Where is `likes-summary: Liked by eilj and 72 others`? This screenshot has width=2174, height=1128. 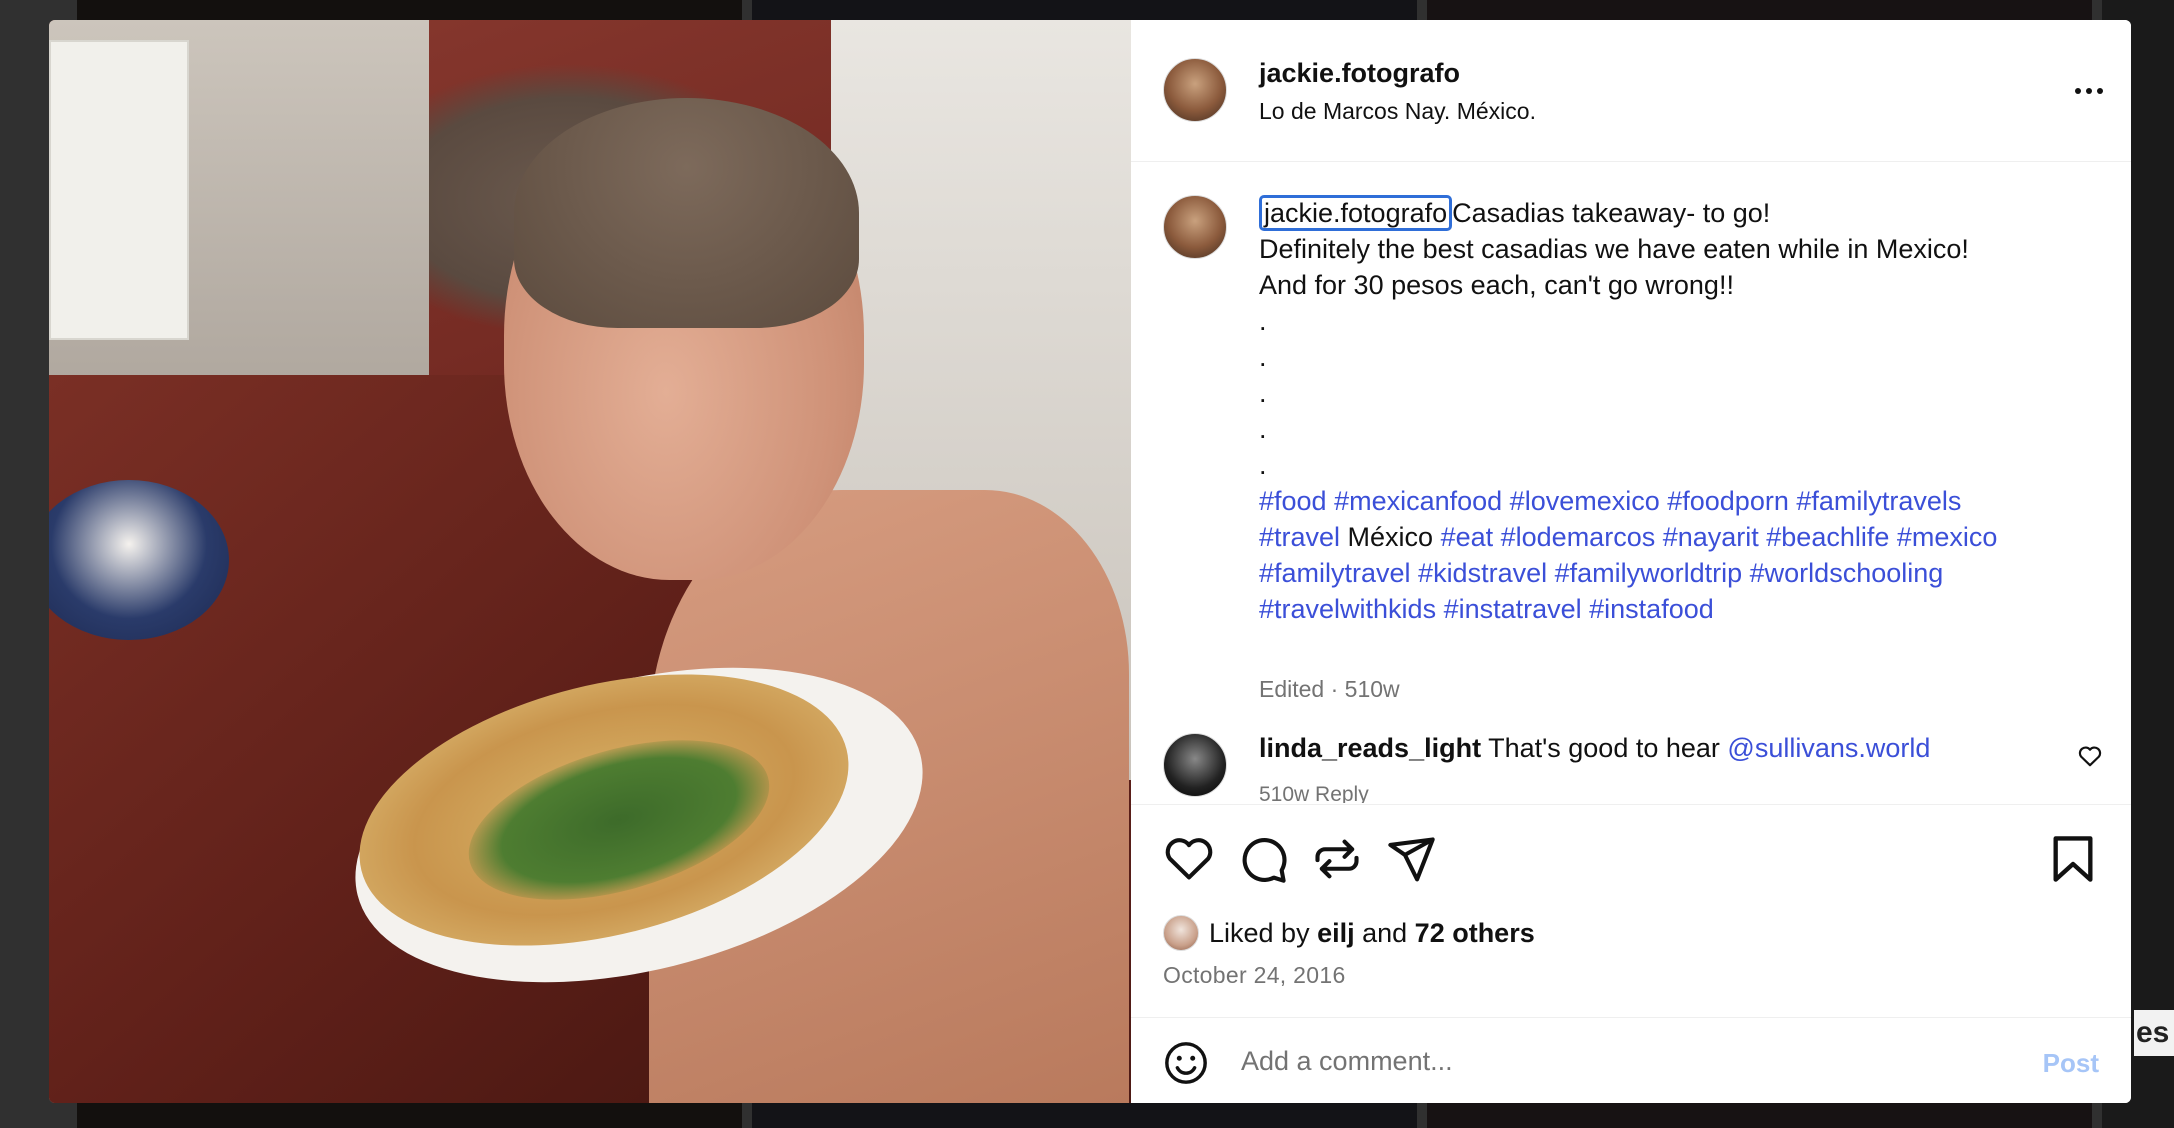
likes-summary: Liked by eilj and 72 others is located at coordinates (1349, 933).